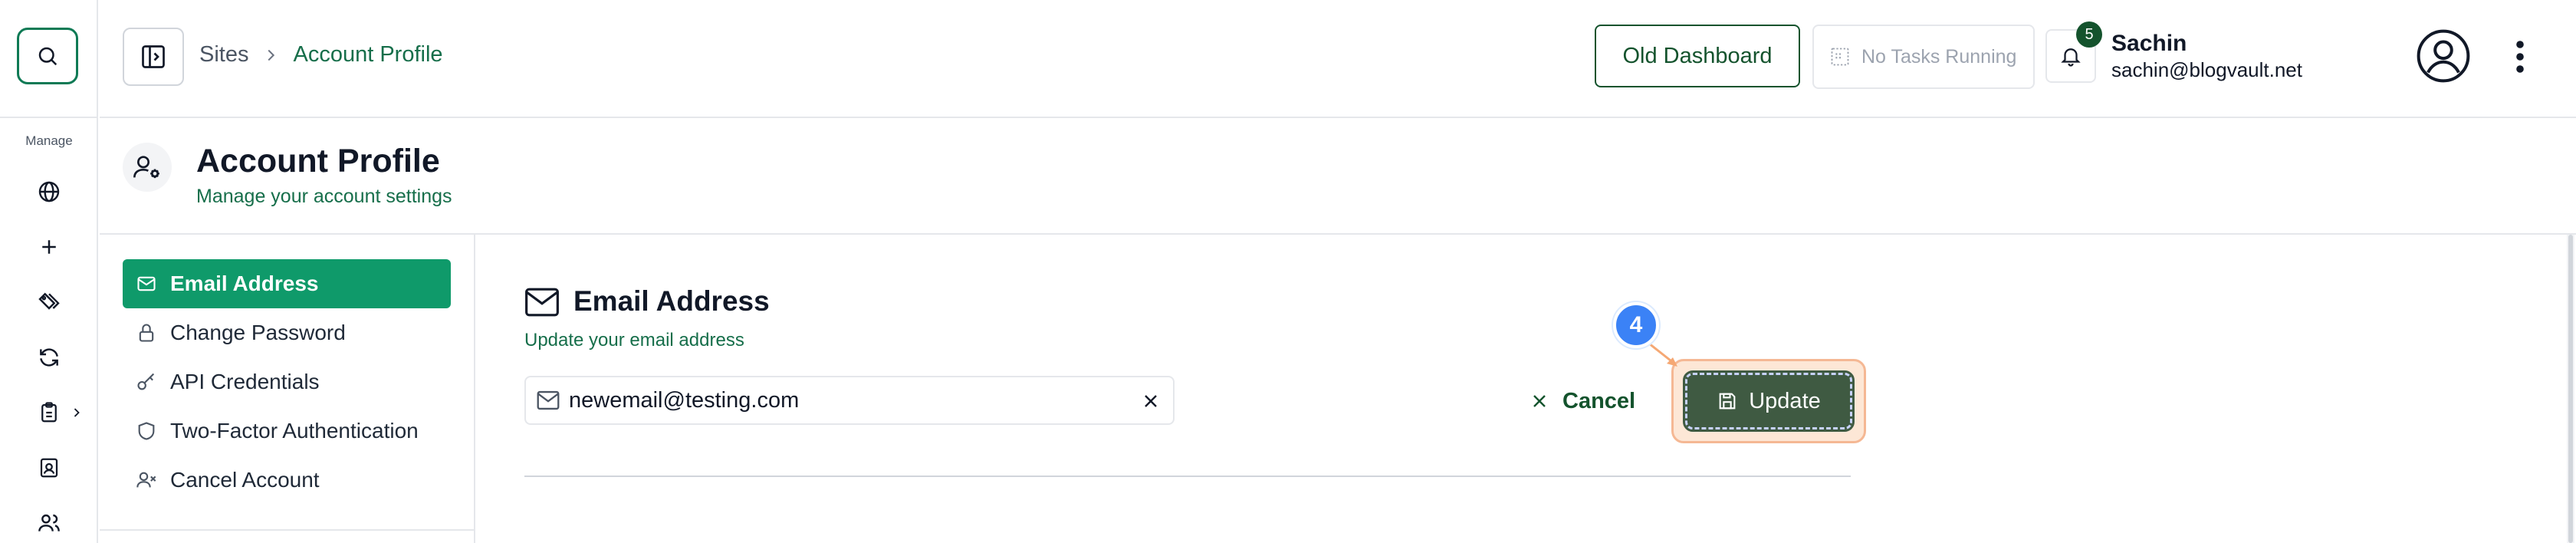 The image size is (2576, 543). What do you see at coordinates (672, 301) in the screenshot?
I see `section-title: Email Address` at bounding box center [672, 301].